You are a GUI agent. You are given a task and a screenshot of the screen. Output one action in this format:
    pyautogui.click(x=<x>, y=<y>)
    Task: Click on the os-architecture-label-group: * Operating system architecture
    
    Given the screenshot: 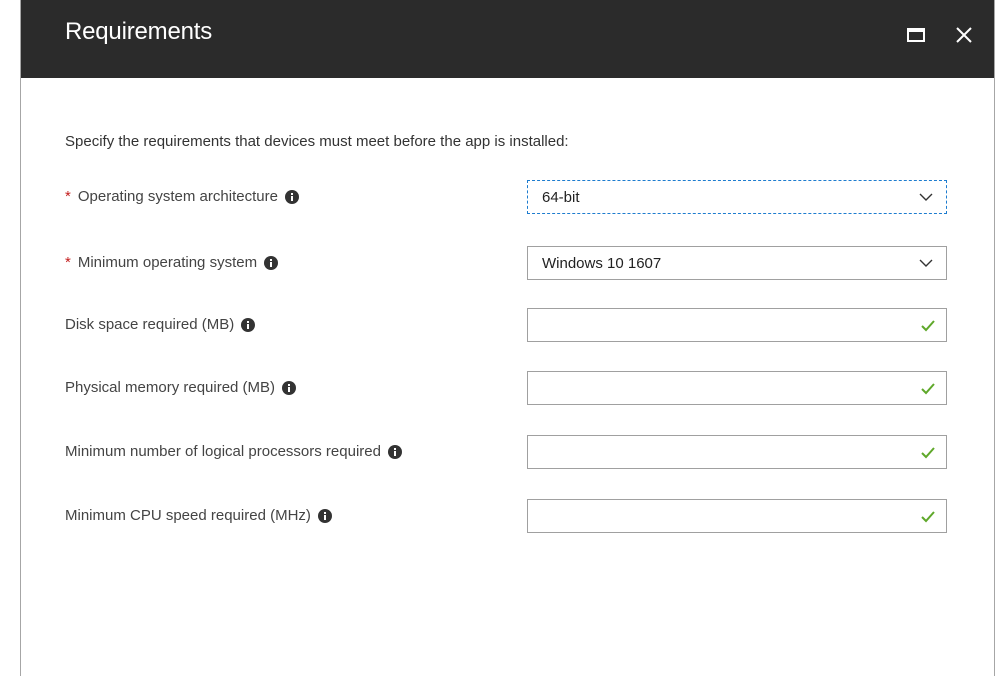 What is the action you would take?
    pyautogui.click(x=182, y=196)
    